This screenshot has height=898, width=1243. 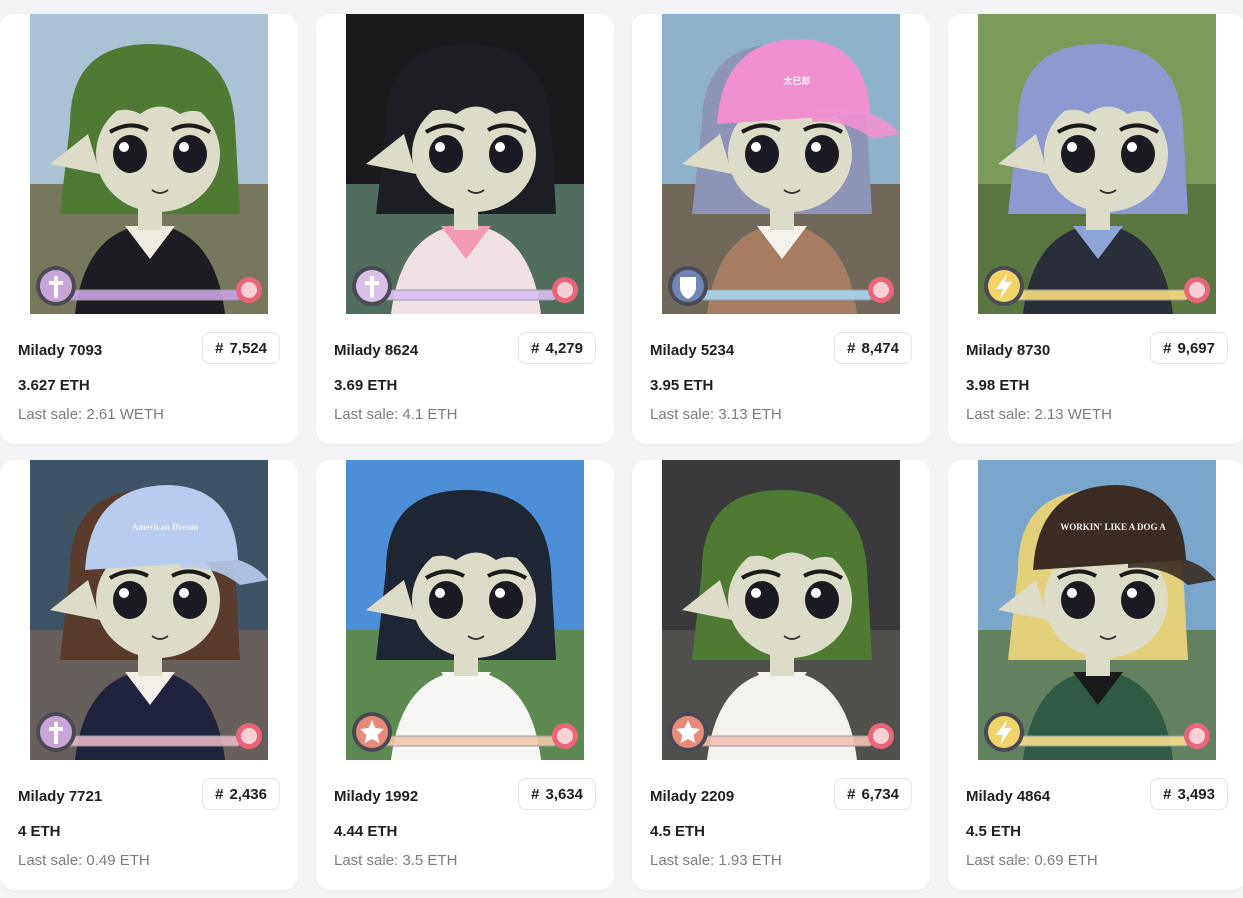 I want to click on last-sale-value: 3.13 ETH, so click(x=750, y=414).